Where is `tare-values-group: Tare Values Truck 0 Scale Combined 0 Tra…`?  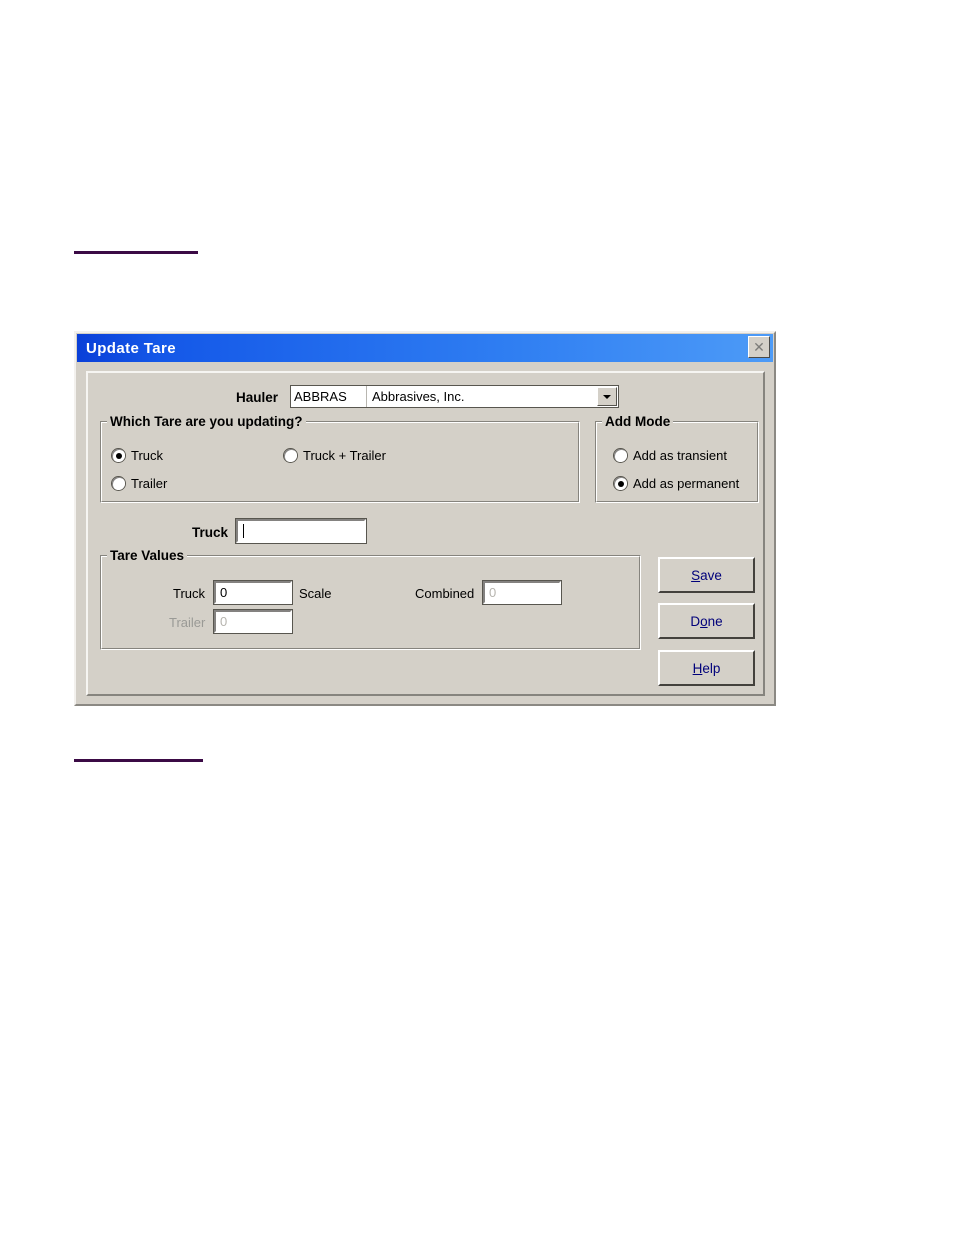 tare-values-group: Tare Values Truck 0 Scale Combined 0 Tra… is located at coordinates (370, 599).